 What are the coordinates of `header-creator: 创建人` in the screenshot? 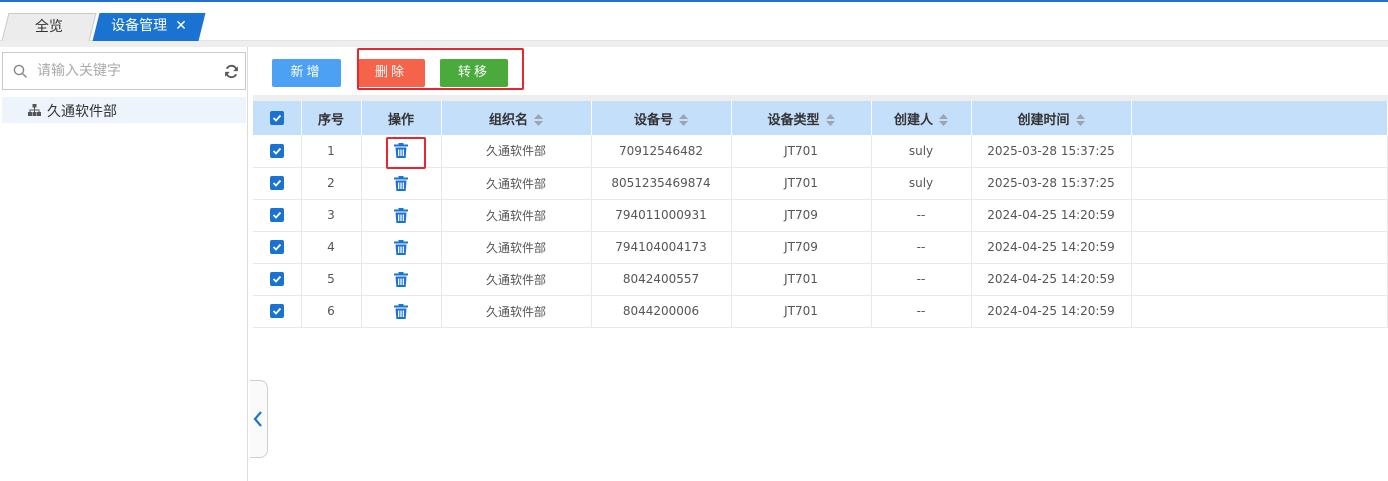 It's located at (921, 118).